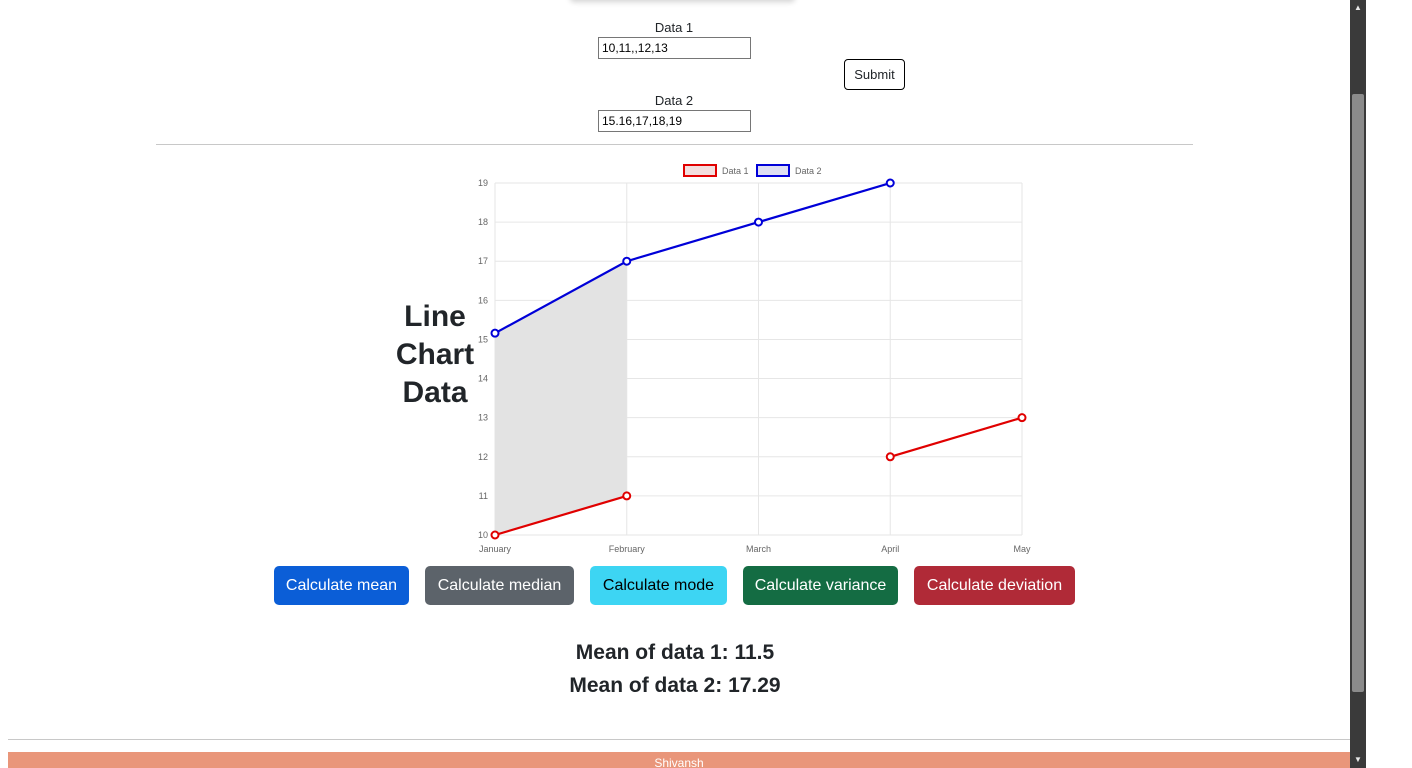 The image size is (1412, 768). I want to click on footer-divider, so click(679, 739).